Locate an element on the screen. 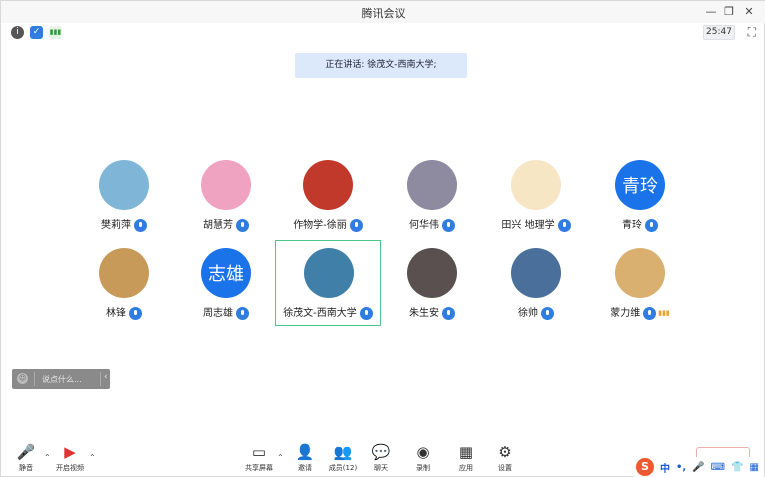 This screenshot has width=765, height=477. participant-tile: 蒙力维 ▮▮▮ is located at coordinates (640, 284).